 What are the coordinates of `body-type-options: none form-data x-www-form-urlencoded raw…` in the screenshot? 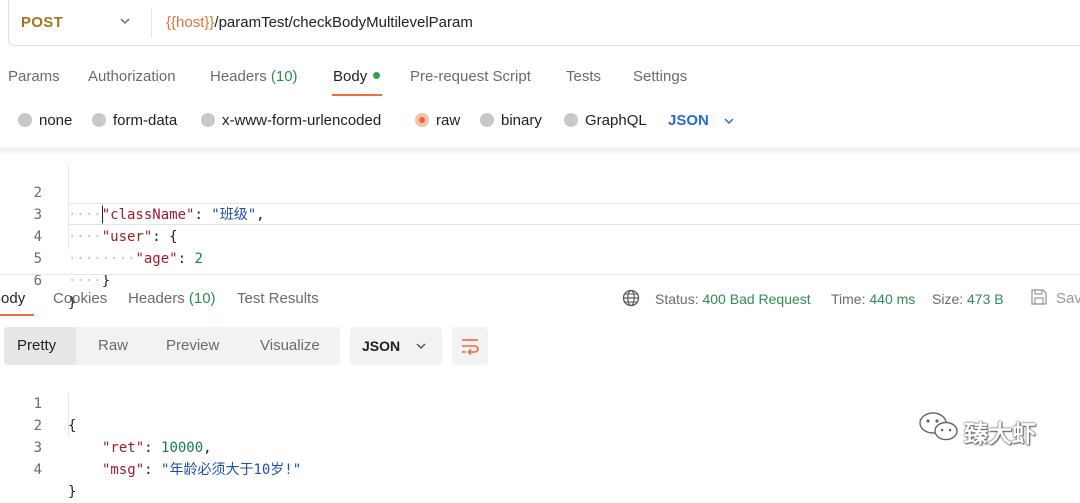 It's located at (540, 121).